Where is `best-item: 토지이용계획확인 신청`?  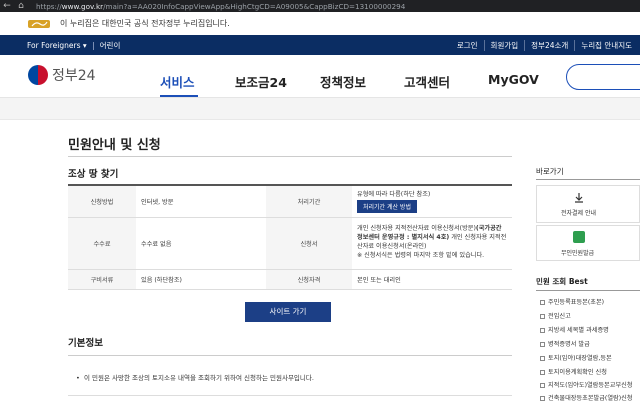 best-item: 토지이용계획확인 신청 is located at coordinates (573, 371).